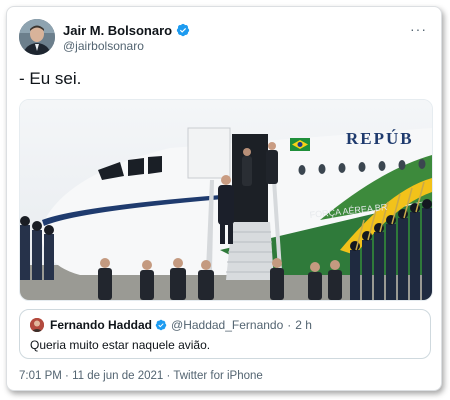 Image resolution: width=450 pixels, height=400 pixels. I want to click on author-name: Jair M. Bolsonaro, so click(117, 30).